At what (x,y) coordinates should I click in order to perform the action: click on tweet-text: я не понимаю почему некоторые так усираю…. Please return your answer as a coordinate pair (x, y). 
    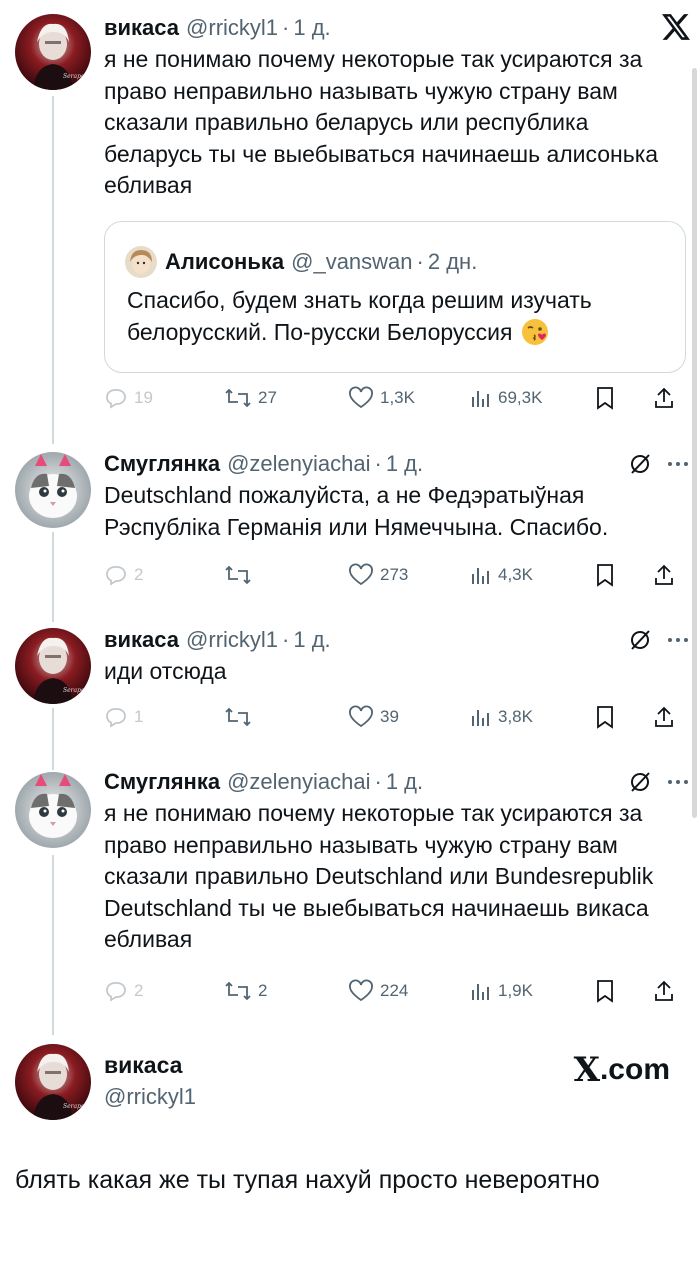
    Looking at the image, I should click on (379, 876).